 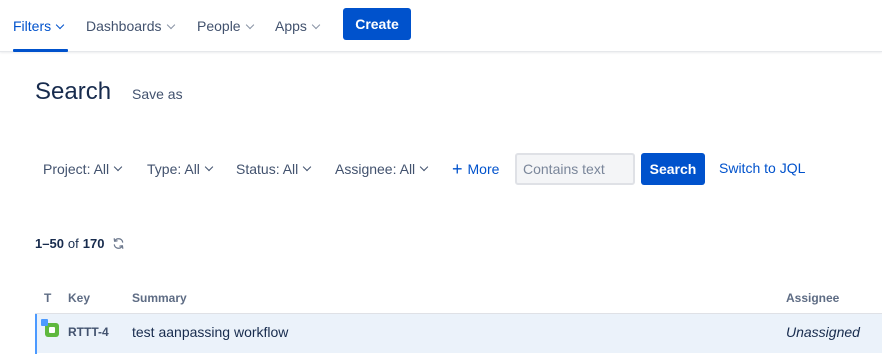 I want to click on result-count: 1–50 of 170, so click(x=80, y=243).